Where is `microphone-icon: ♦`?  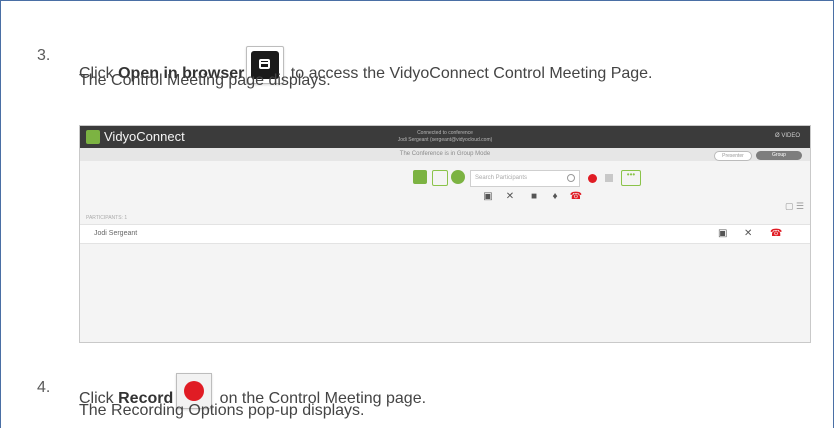 microphone-icon: ♦ is located at coordinates (555, 197).